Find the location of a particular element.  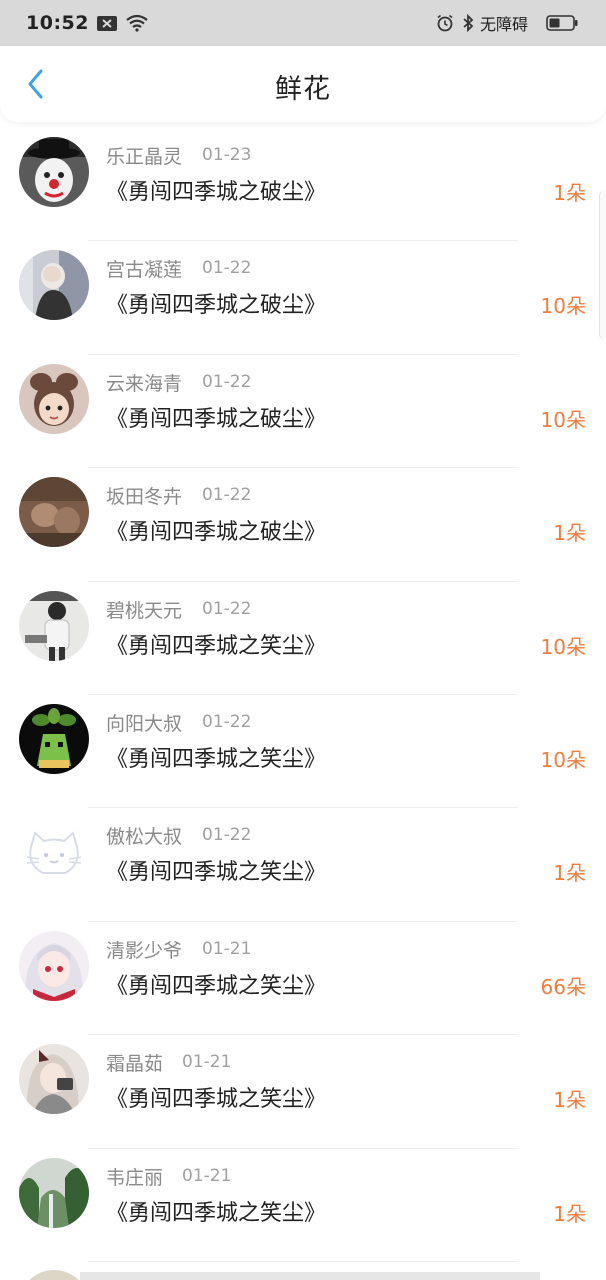

text-placeholder is located at coordinates (310, 1276).